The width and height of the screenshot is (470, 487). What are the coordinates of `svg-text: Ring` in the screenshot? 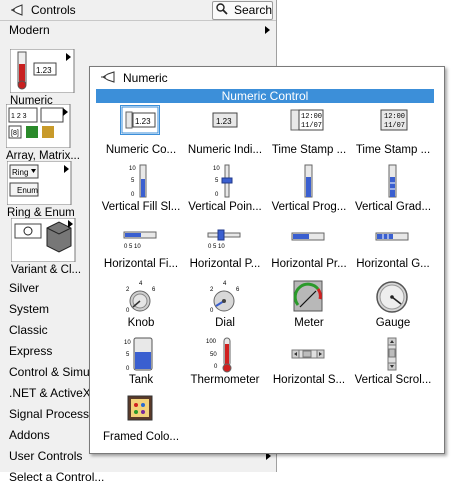 It's located at (20, 172).